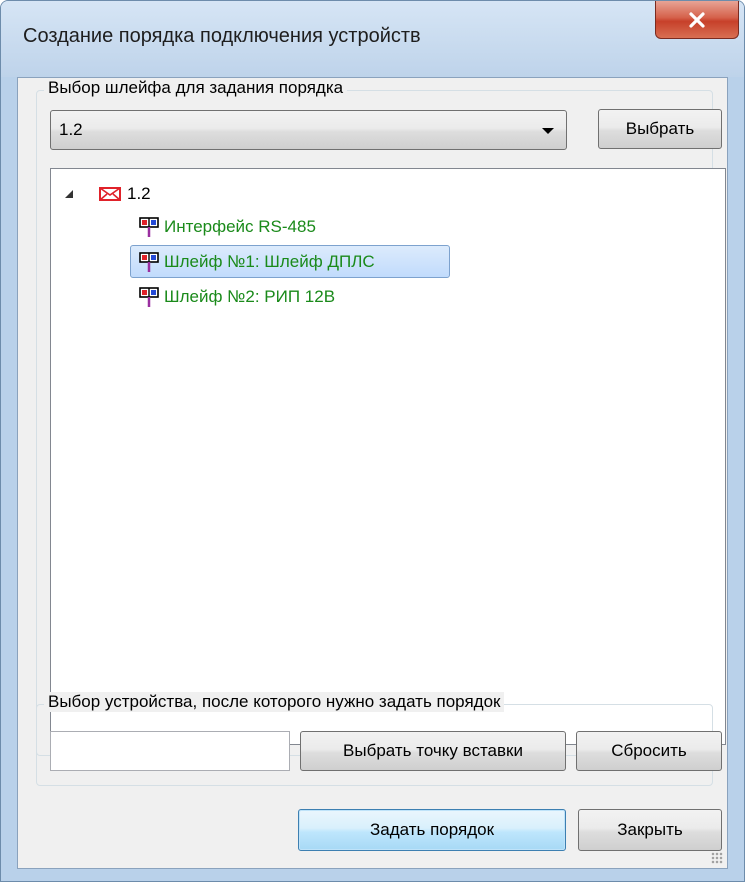  I want to click on resize-grip-icon, so click(717, 858).